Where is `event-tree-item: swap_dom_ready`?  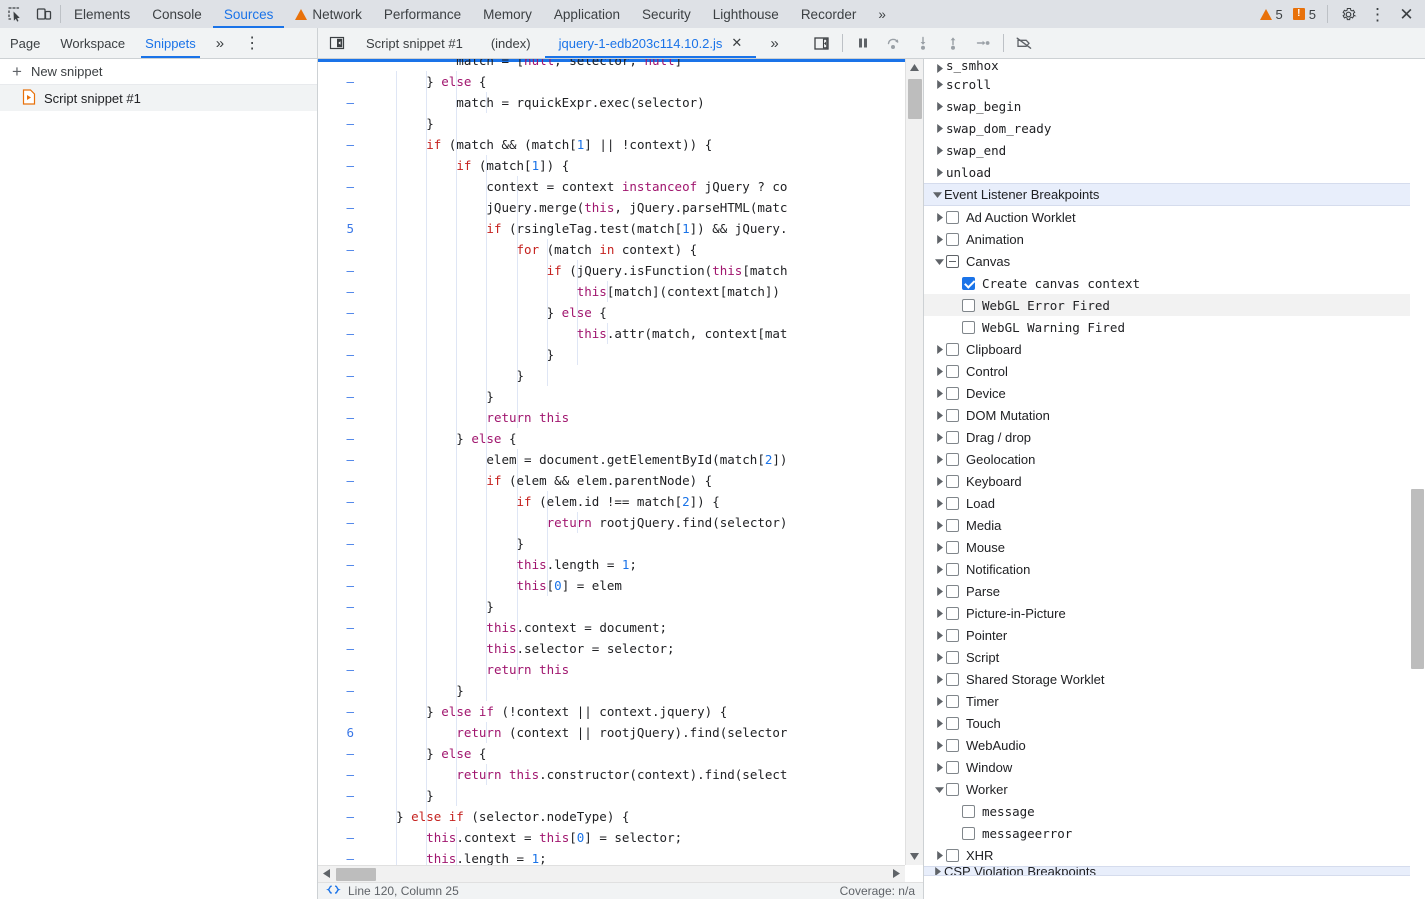
event-tree-item: swap_dom_ready is located at coordinates (1174, 128).